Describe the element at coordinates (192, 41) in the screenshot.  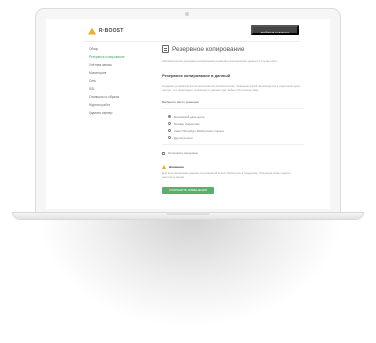
I see `header-divider` at that location.